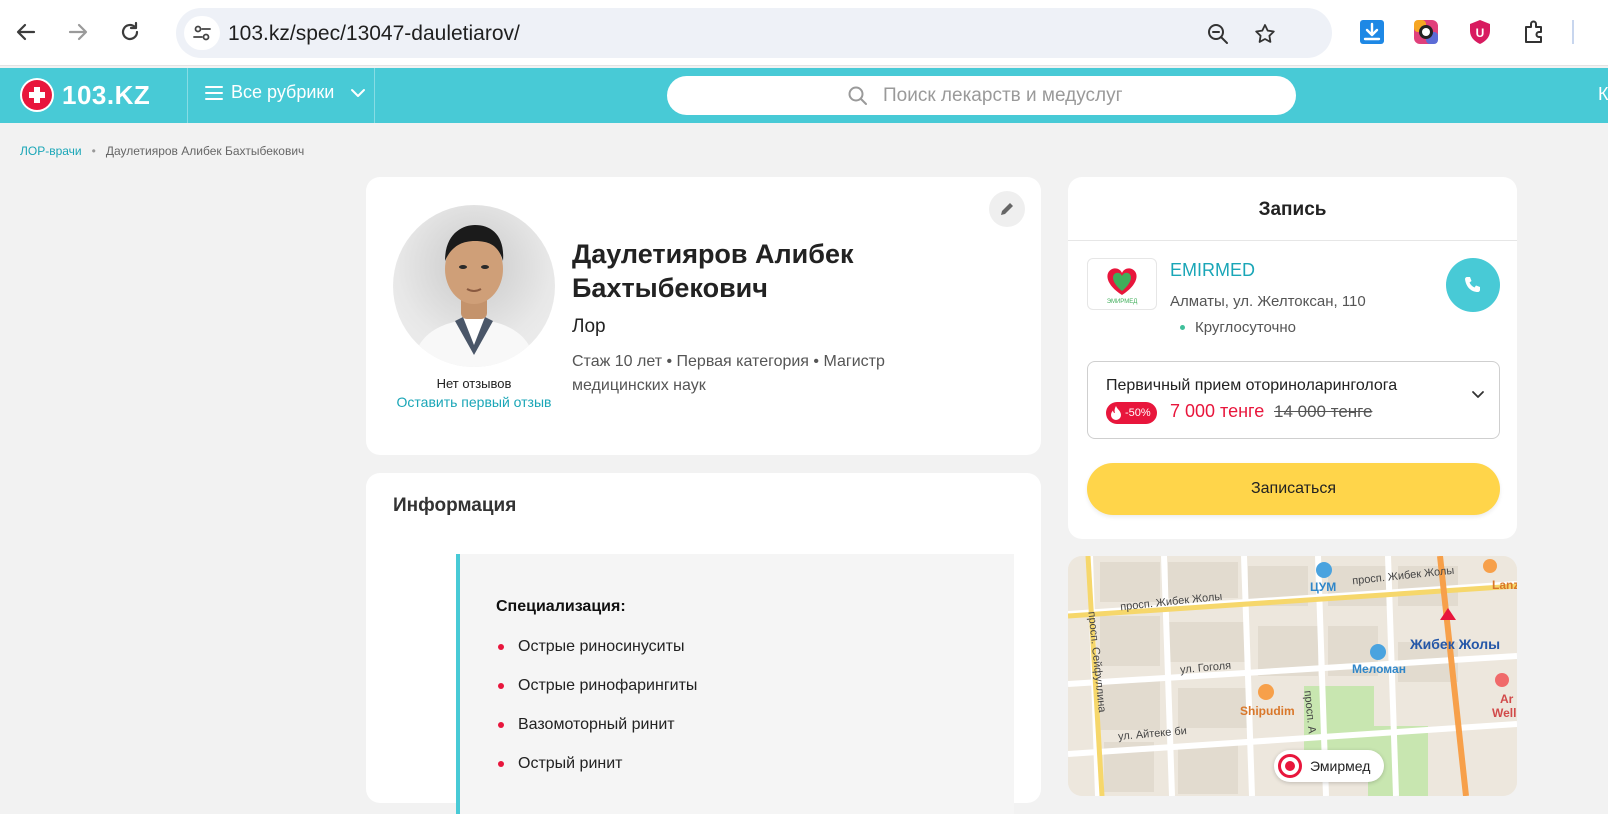 This screenshot has height=814, width=1608. I want to click on hamburger-icon, so click(214, 92).